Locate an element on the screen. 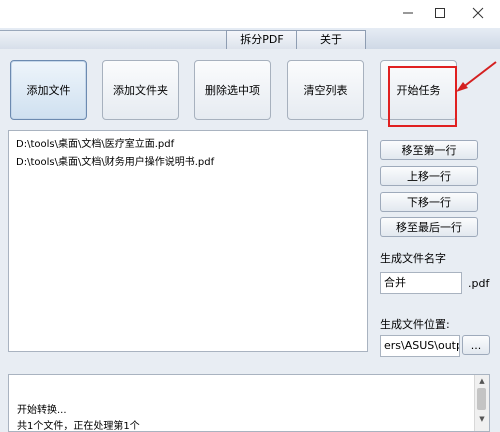 This screenshot has height=432, width=500. move-down-button: 下移一行 is located at coordinates (429, 202).